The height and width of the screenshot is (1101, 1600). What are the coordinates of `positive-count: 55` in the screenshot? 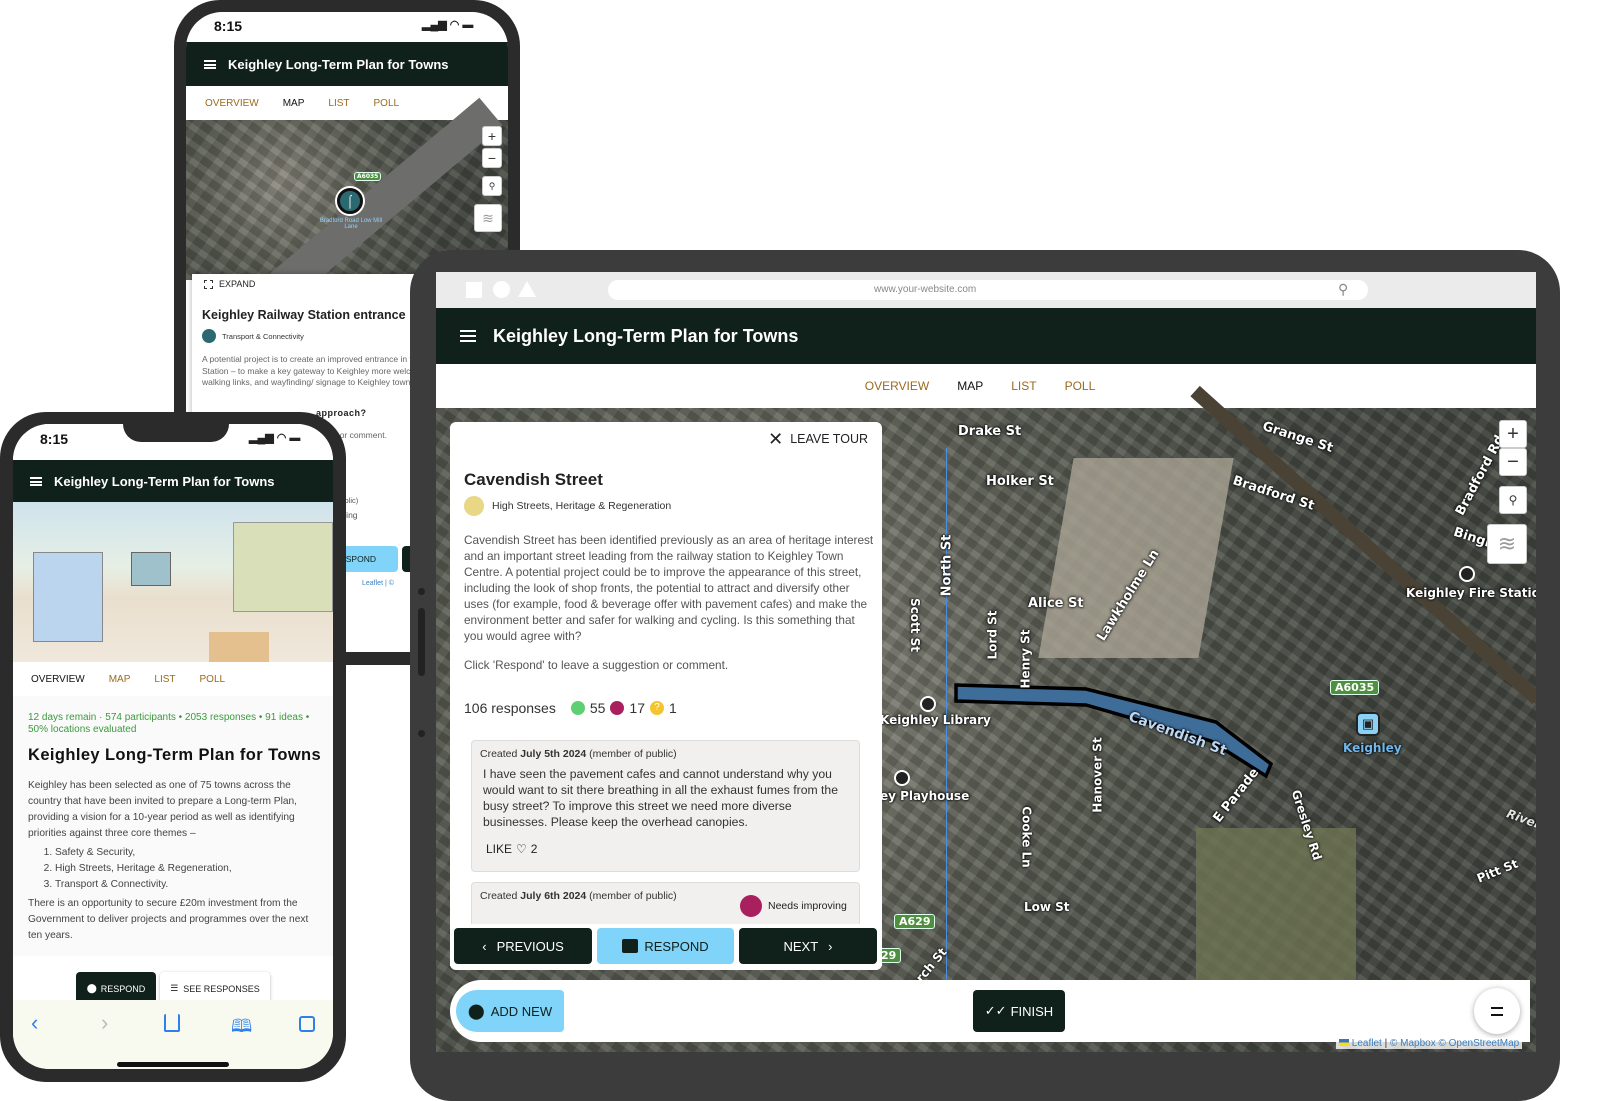 It's located at (597, 708).